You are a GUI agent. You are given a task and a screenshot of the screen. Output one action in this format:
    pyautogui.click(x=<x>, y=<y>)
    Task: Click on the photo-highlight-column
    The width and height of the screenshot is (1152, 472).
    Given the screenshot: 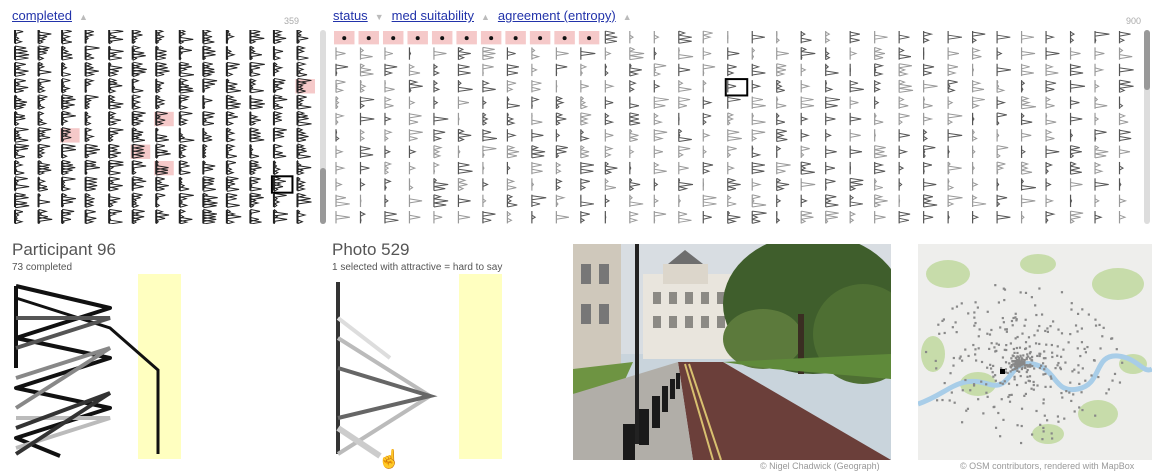 What is the action you would take?
    pyautogui.click(x=480, y=366)
    